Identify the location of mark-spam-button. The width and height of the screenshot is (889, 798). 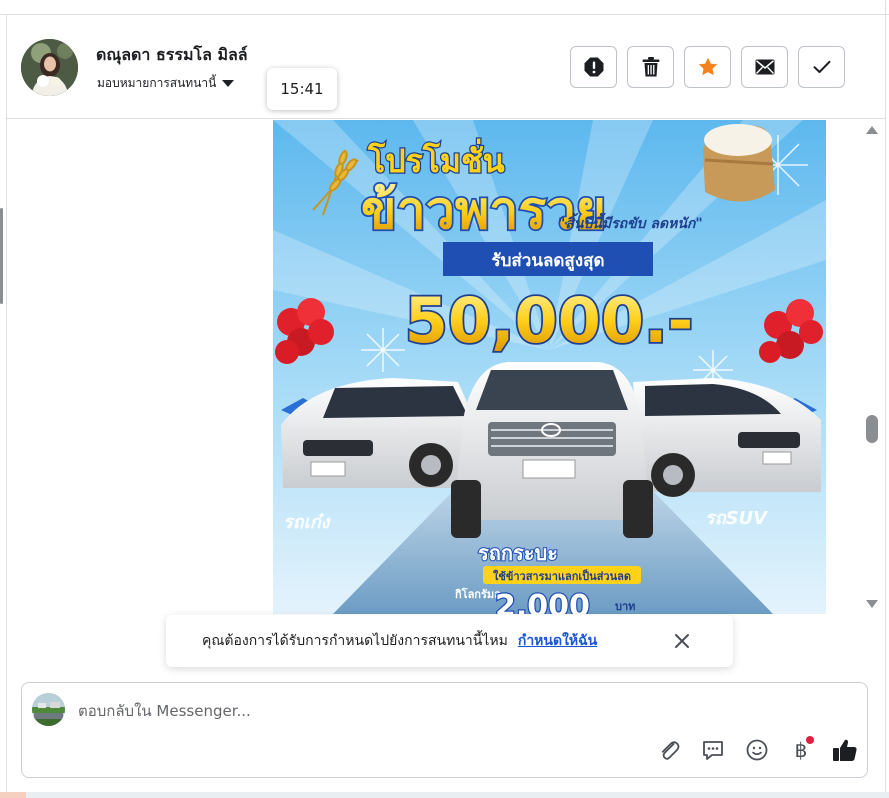
(593, 67).